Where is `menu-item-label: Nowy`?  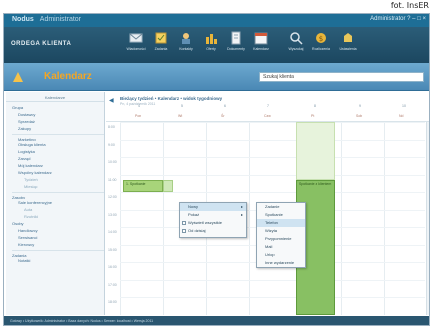 menu-item-label: Nowy is located at coordinates (193, 206).